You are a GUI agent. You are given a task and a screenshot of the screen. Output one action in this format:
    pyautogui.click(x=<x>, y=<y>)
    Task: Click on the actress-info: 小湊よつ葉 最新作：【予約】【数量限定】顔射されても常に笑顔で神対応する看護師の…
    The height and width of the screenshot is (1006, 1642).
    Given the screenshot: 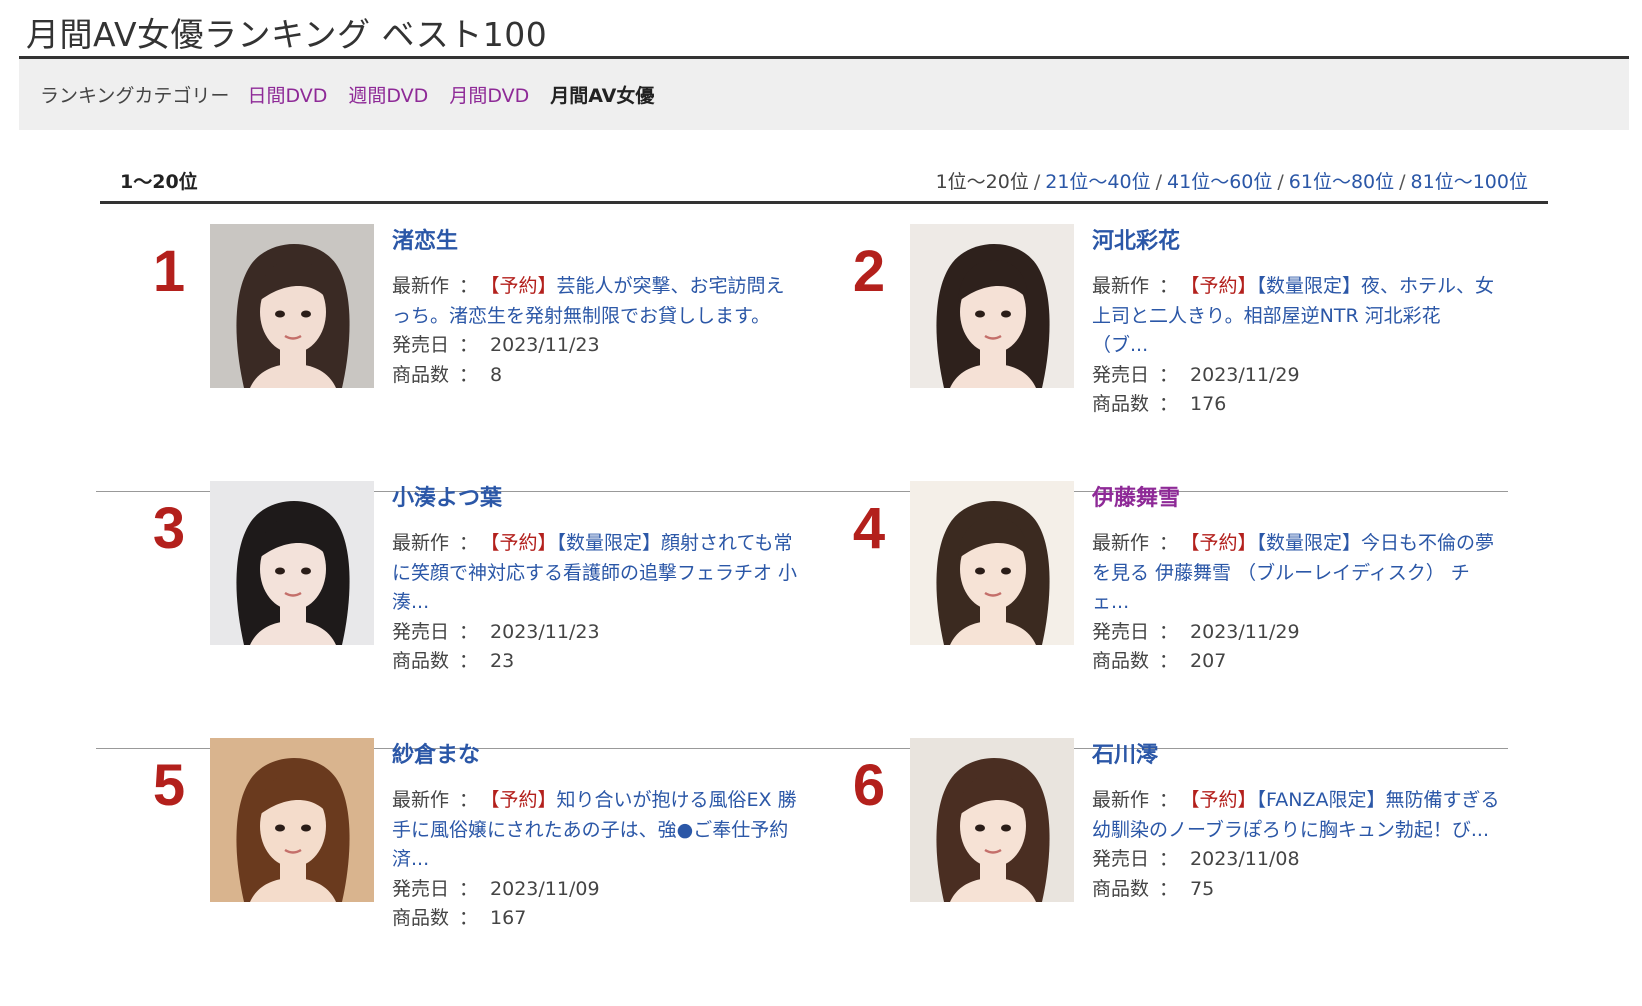 What is the action you would take?
    pyautogui.click(x=597, y=579)
    